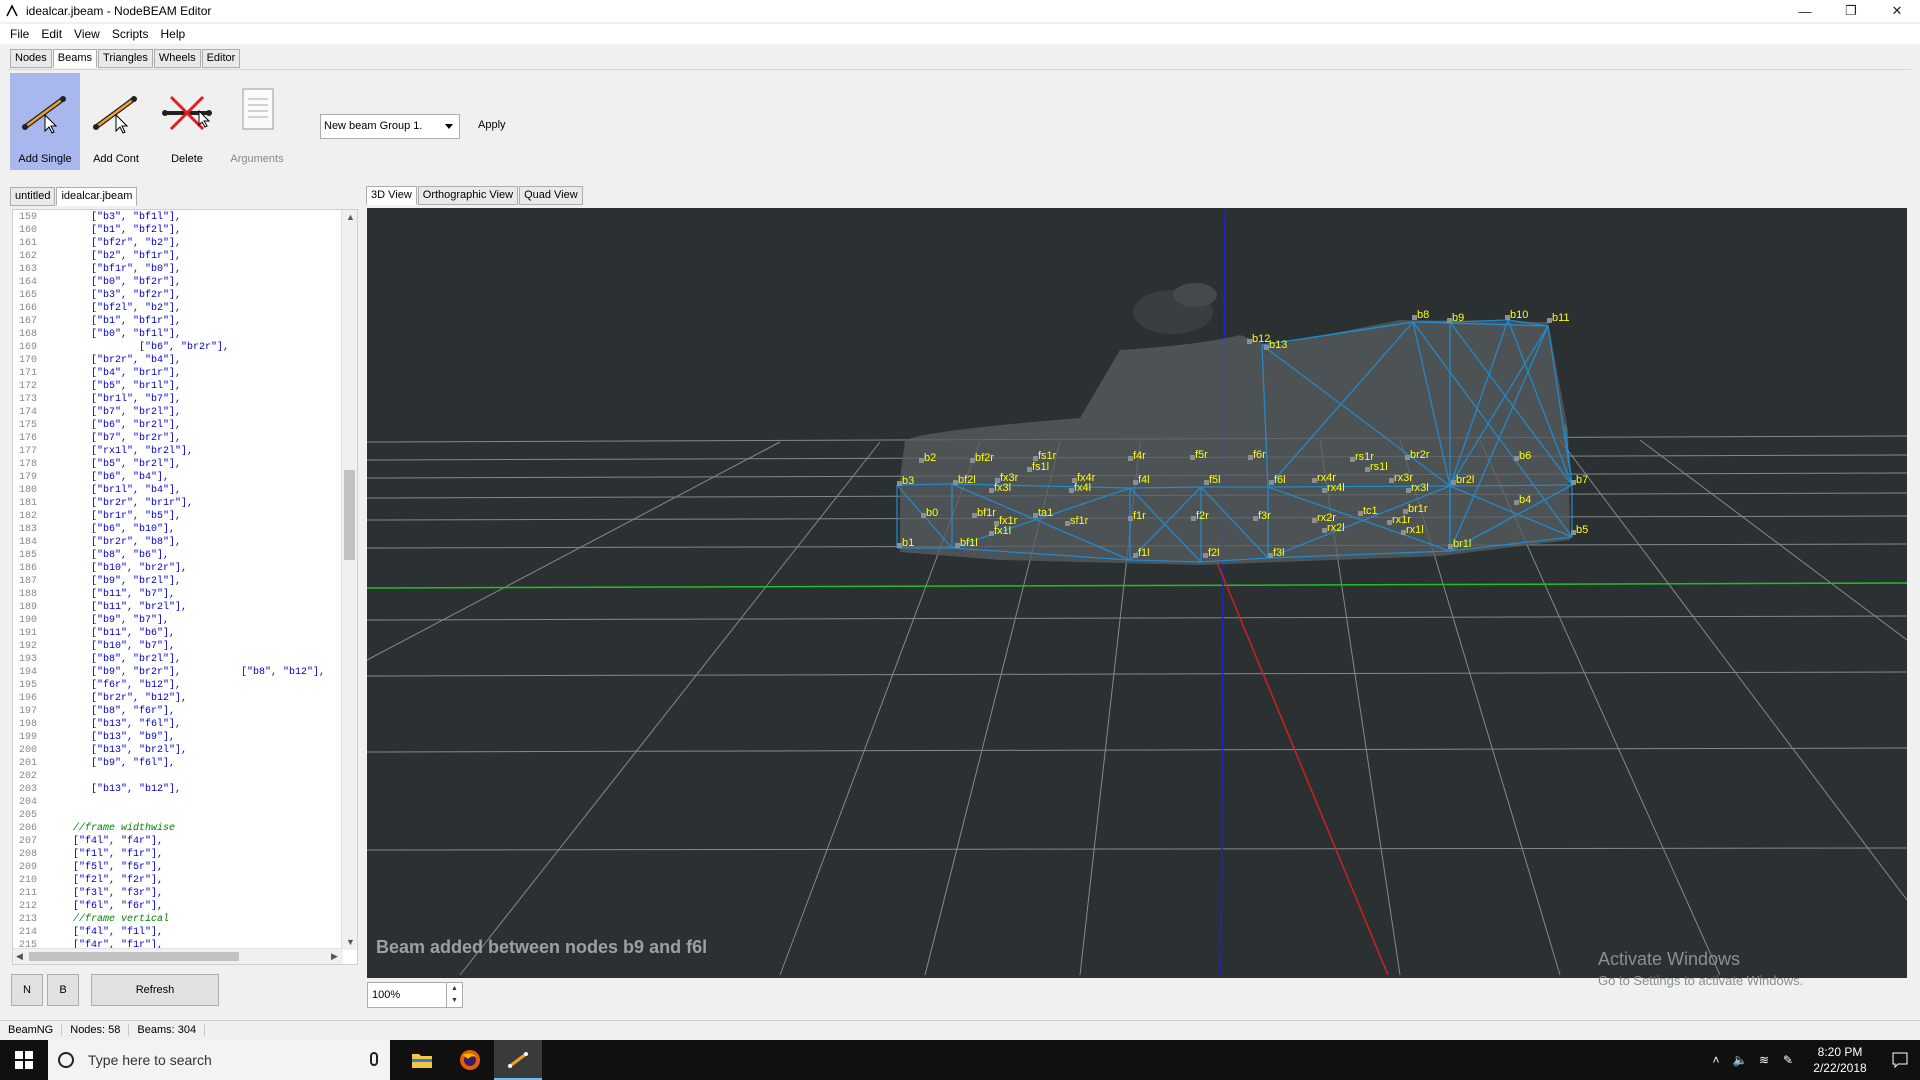  I want to click on menu-view: View, so click(87, 34).